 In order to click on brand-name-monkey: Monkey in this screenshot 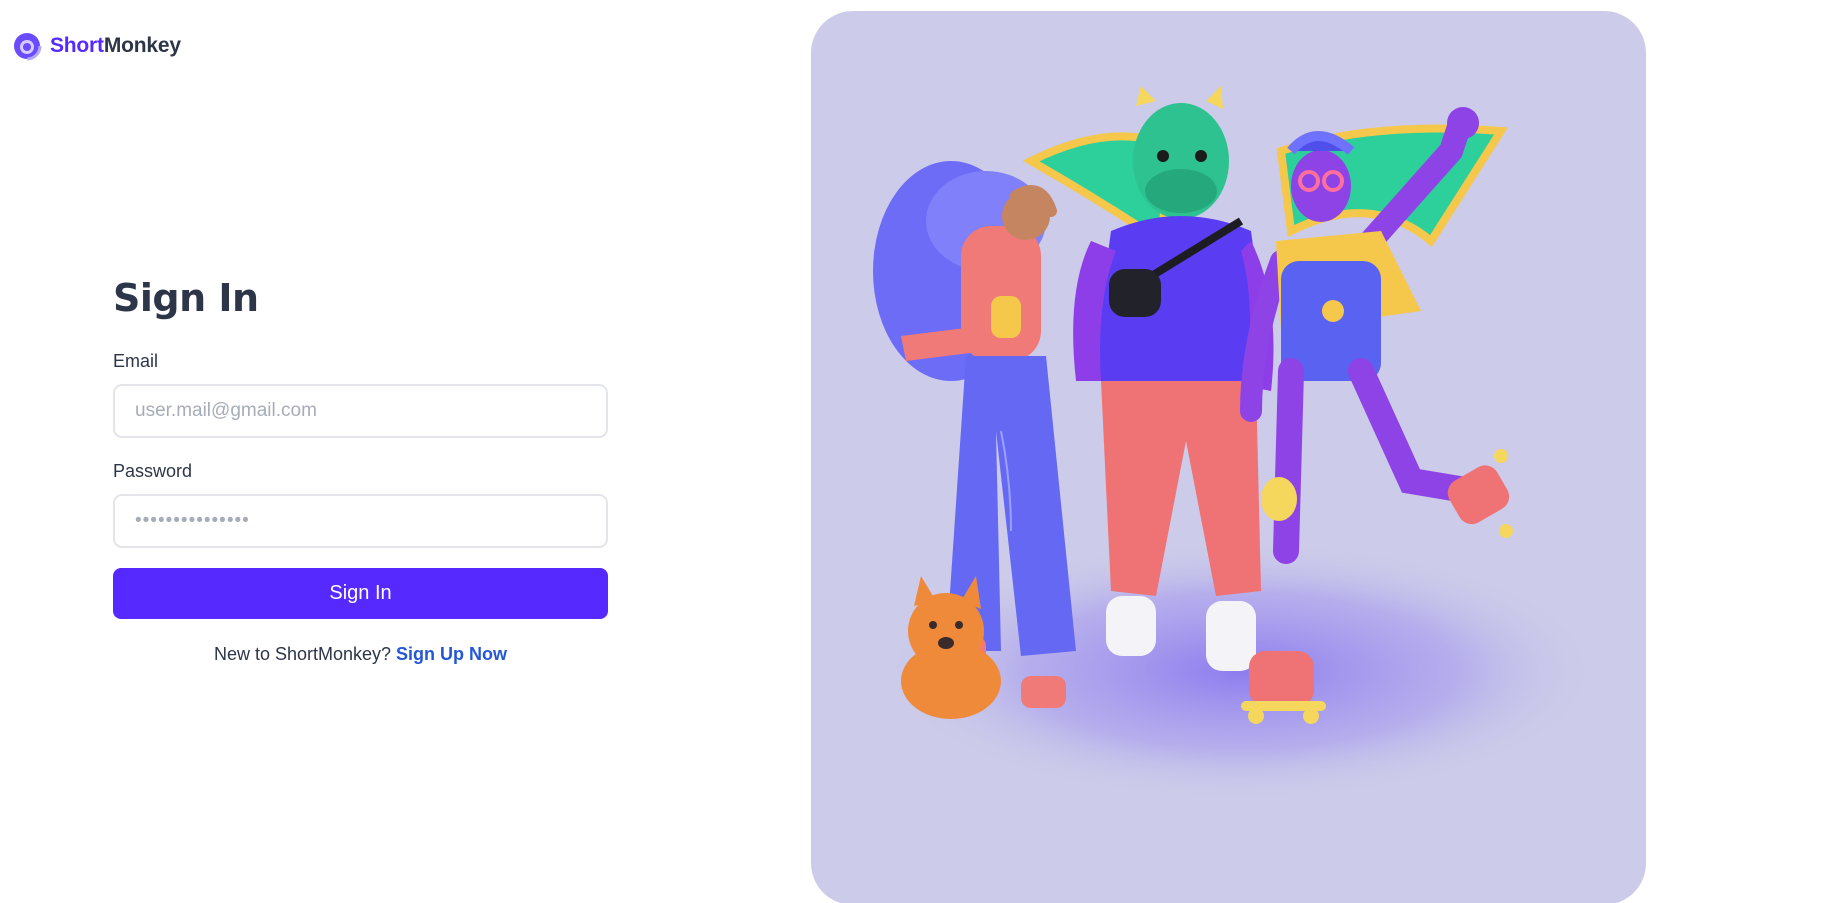, I will do `click(142, 45)`.